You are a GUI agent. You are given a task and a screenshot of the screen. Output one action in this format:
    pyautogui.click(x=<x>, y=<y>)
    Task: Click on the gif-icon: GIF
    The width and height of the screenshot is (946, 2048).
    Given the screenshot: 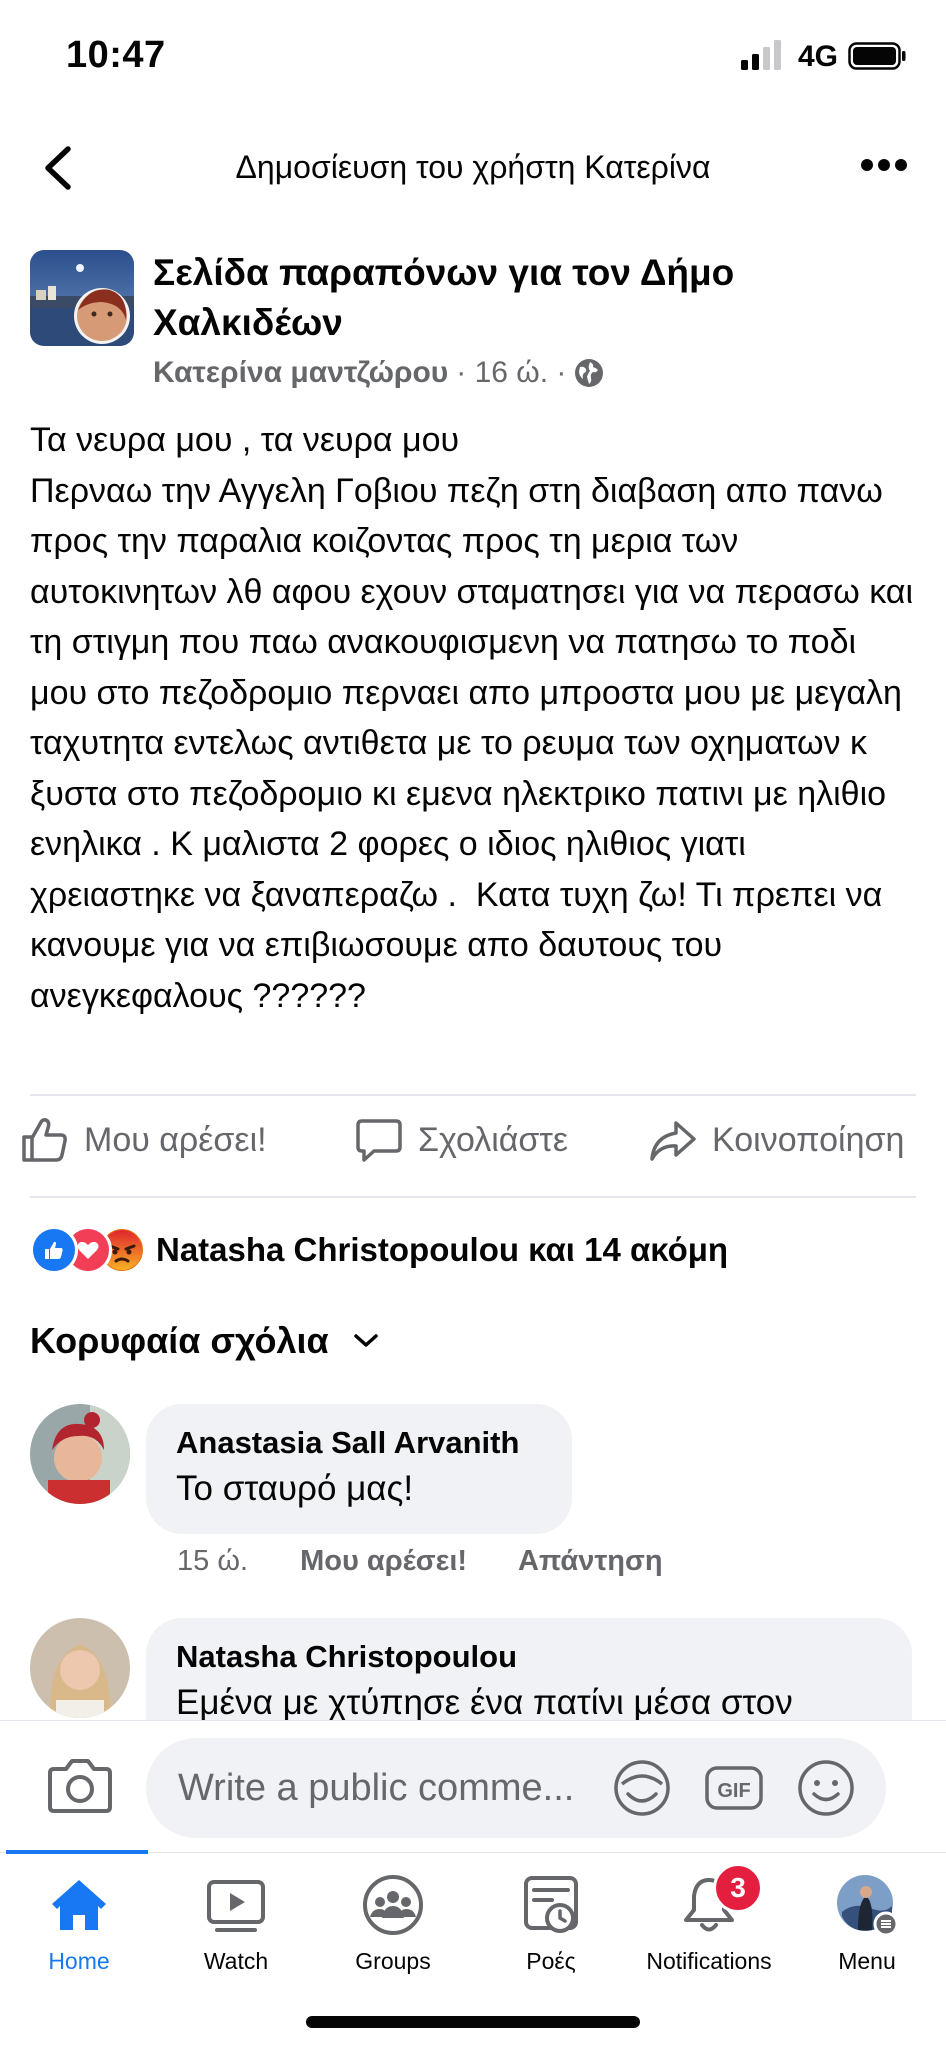 What is the action you would take?
    pyautogui.click(x=734, y=1788)
    